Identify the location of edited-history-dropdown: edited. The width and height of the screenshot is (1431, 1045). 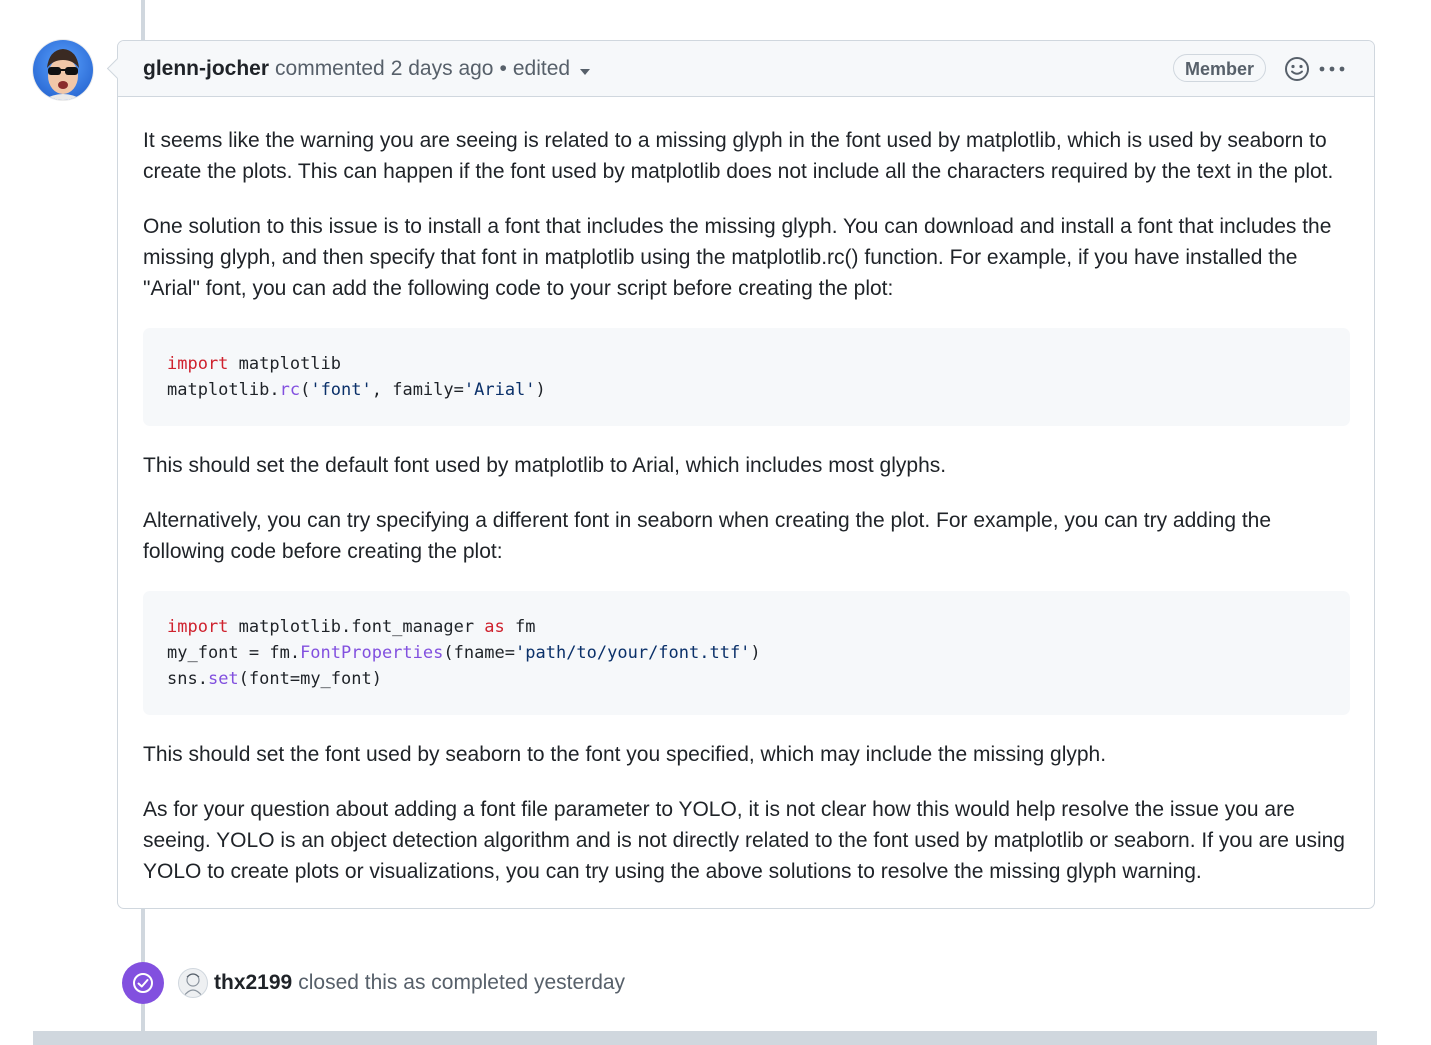
(551, 68).